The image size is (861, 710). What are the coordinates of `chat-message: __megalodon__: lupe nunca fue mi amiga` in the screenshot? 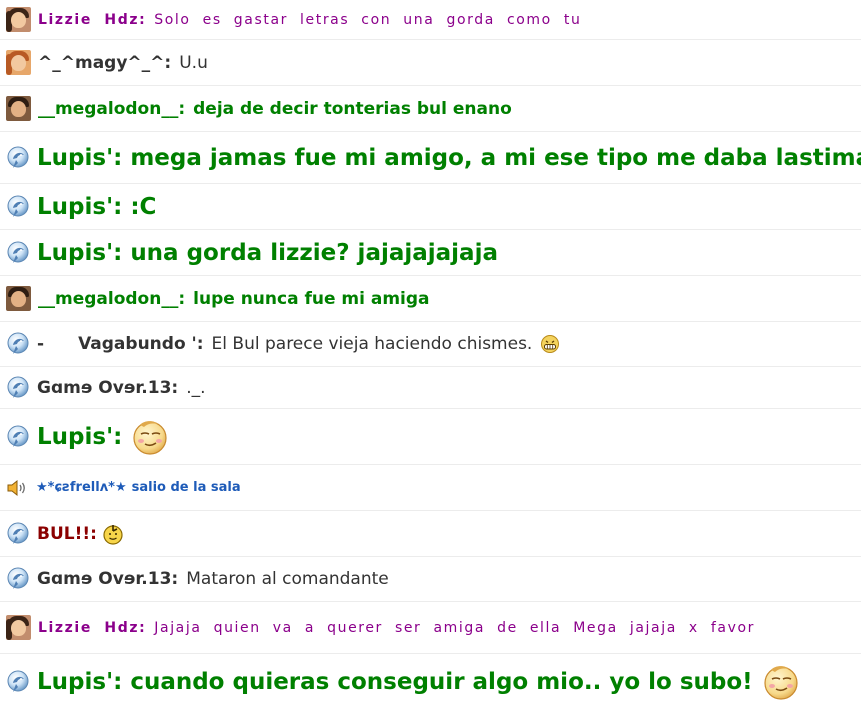 It's located at (430, 299).